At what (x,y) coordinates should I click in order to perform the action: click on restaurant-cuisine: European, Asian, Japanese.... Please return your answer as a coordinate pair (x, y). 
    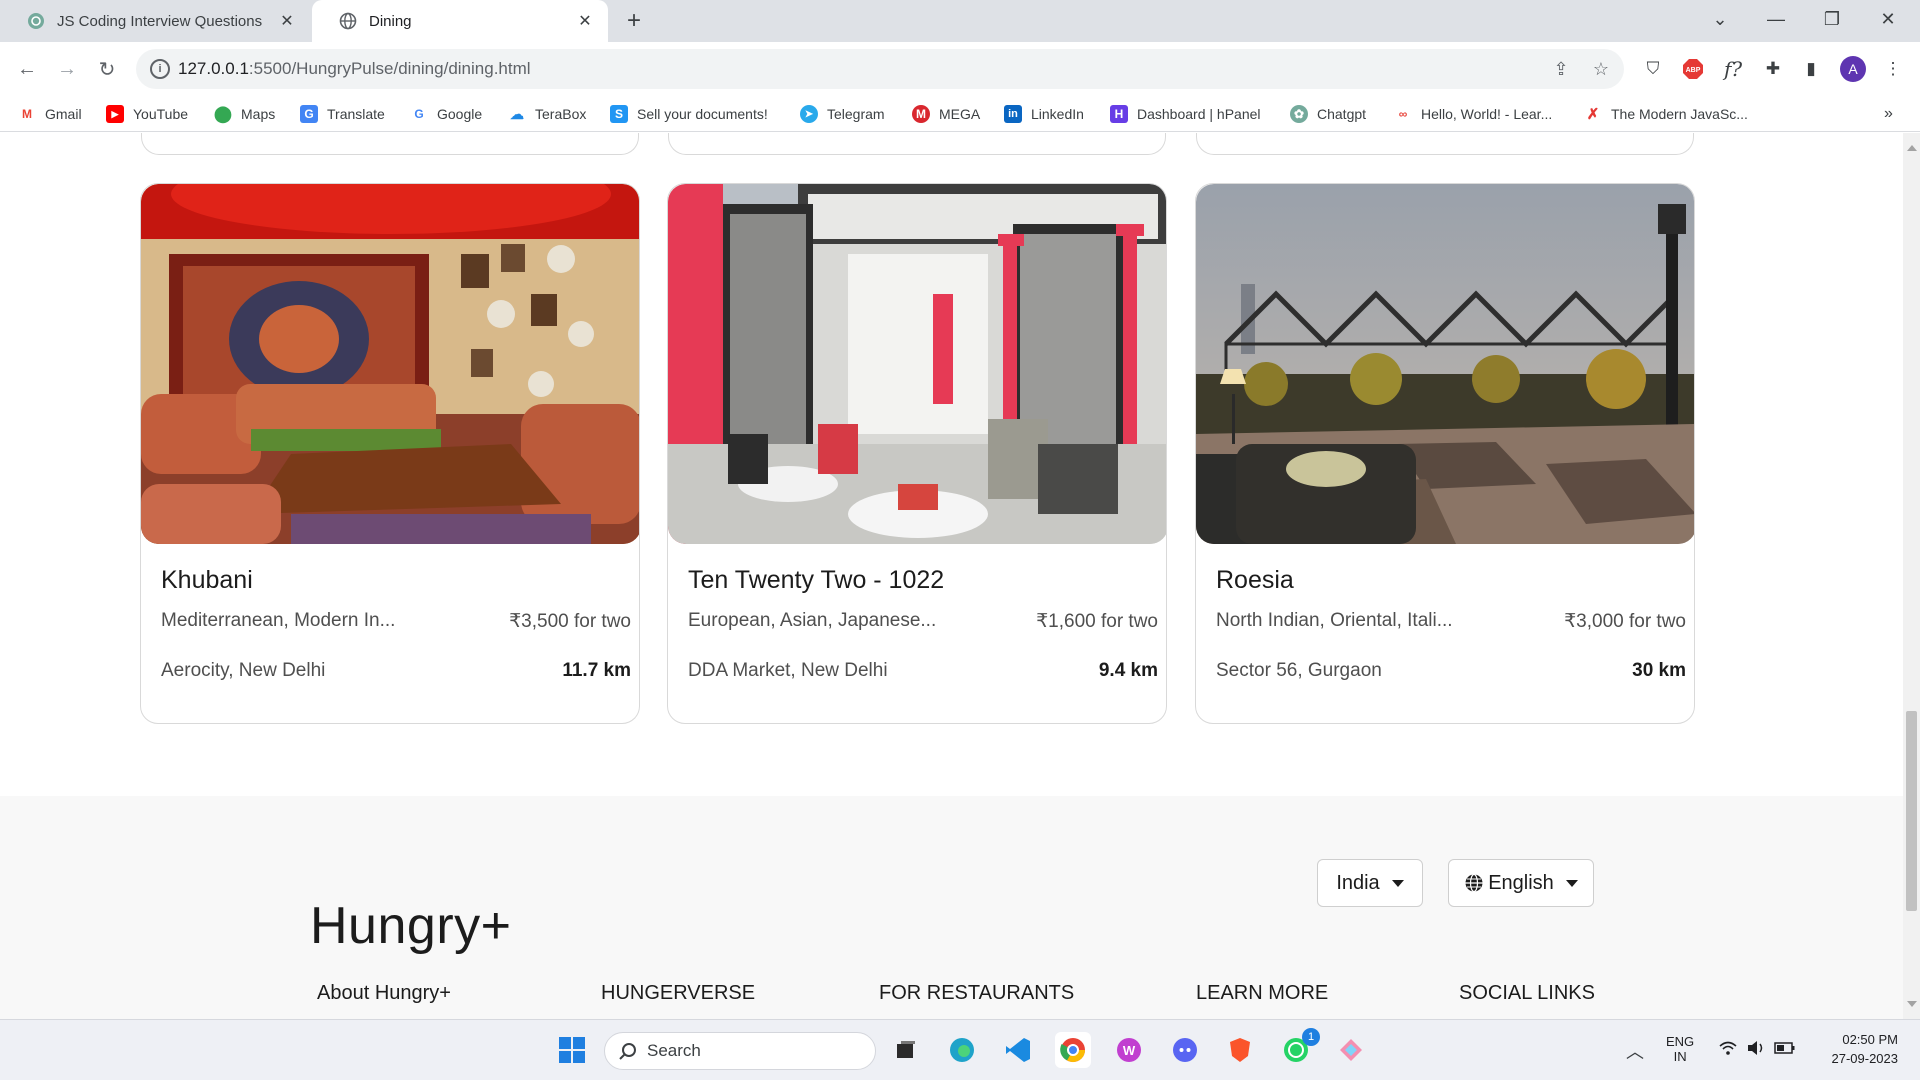
    Looking at the image, I should click on (812, 620).